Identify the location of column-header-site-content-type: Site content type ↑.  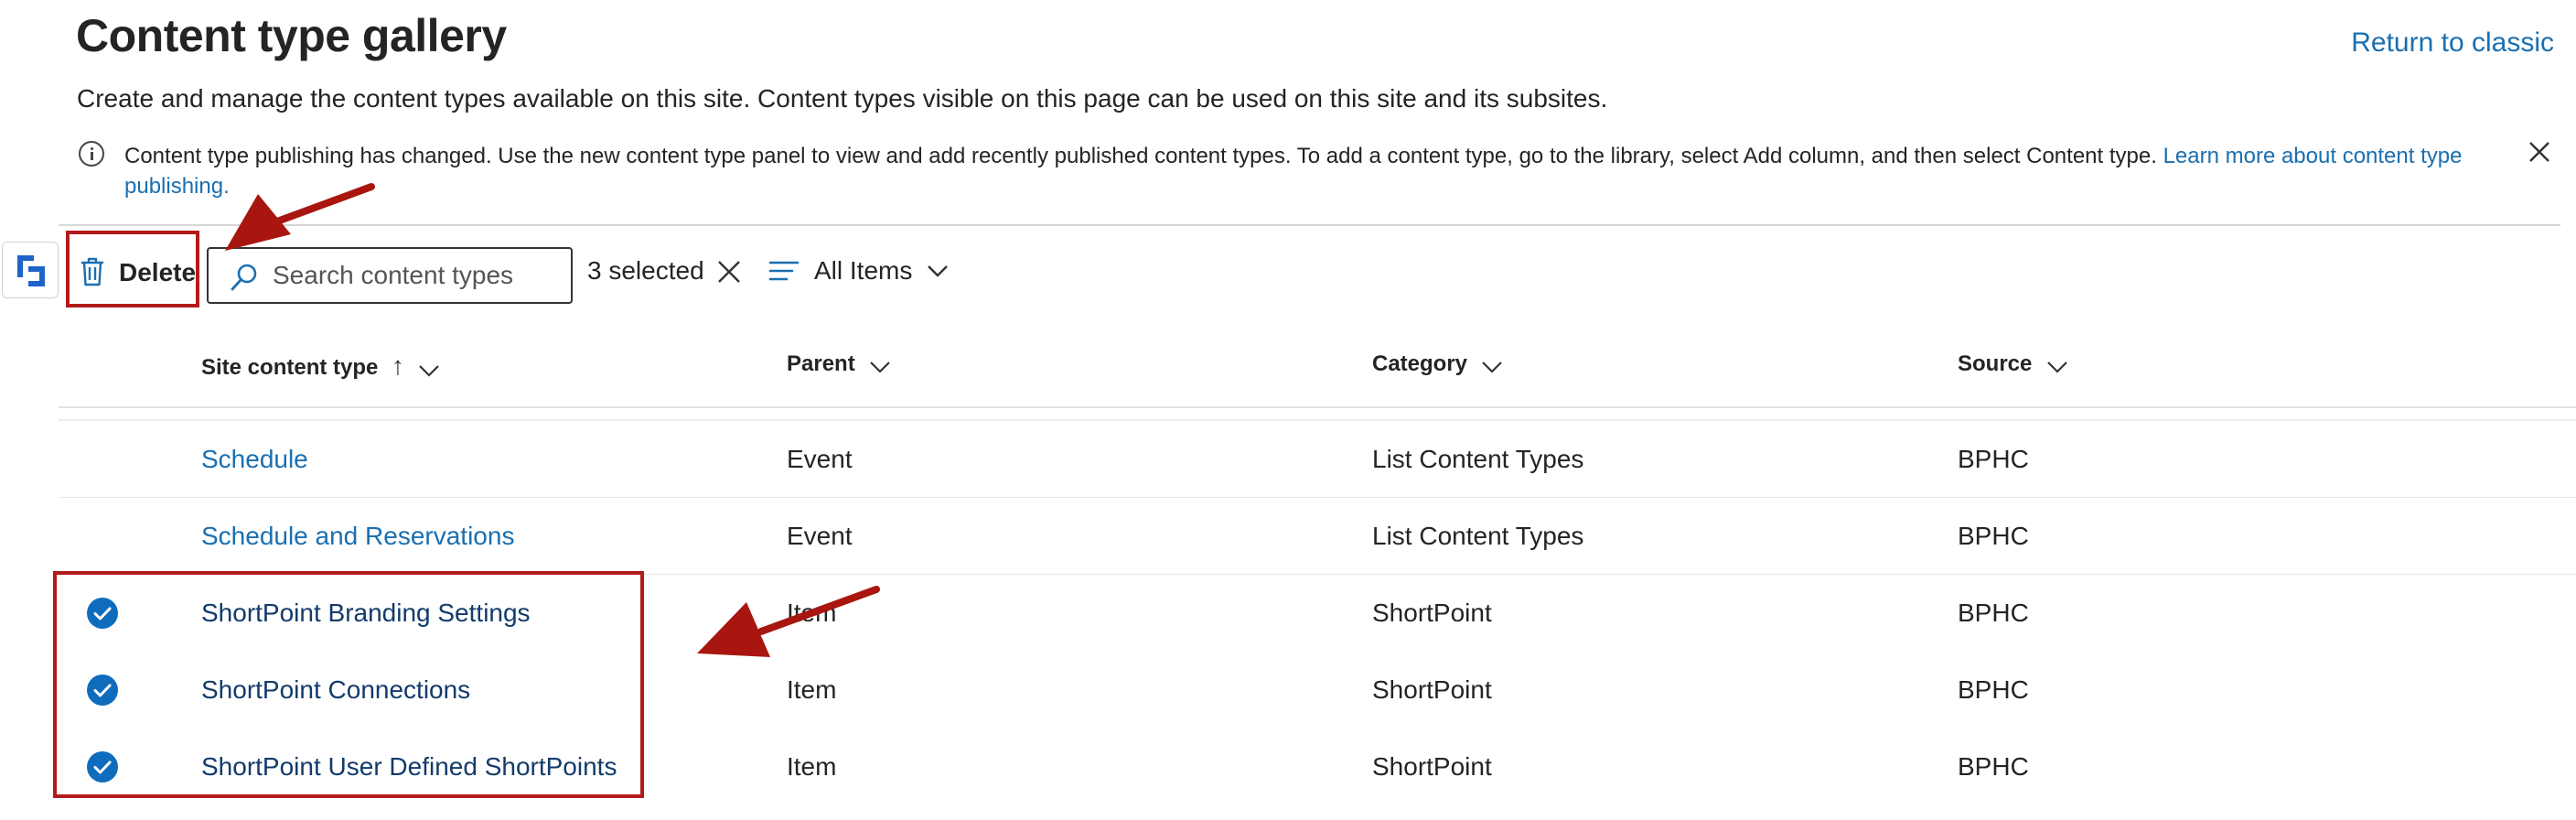
(321, 369).